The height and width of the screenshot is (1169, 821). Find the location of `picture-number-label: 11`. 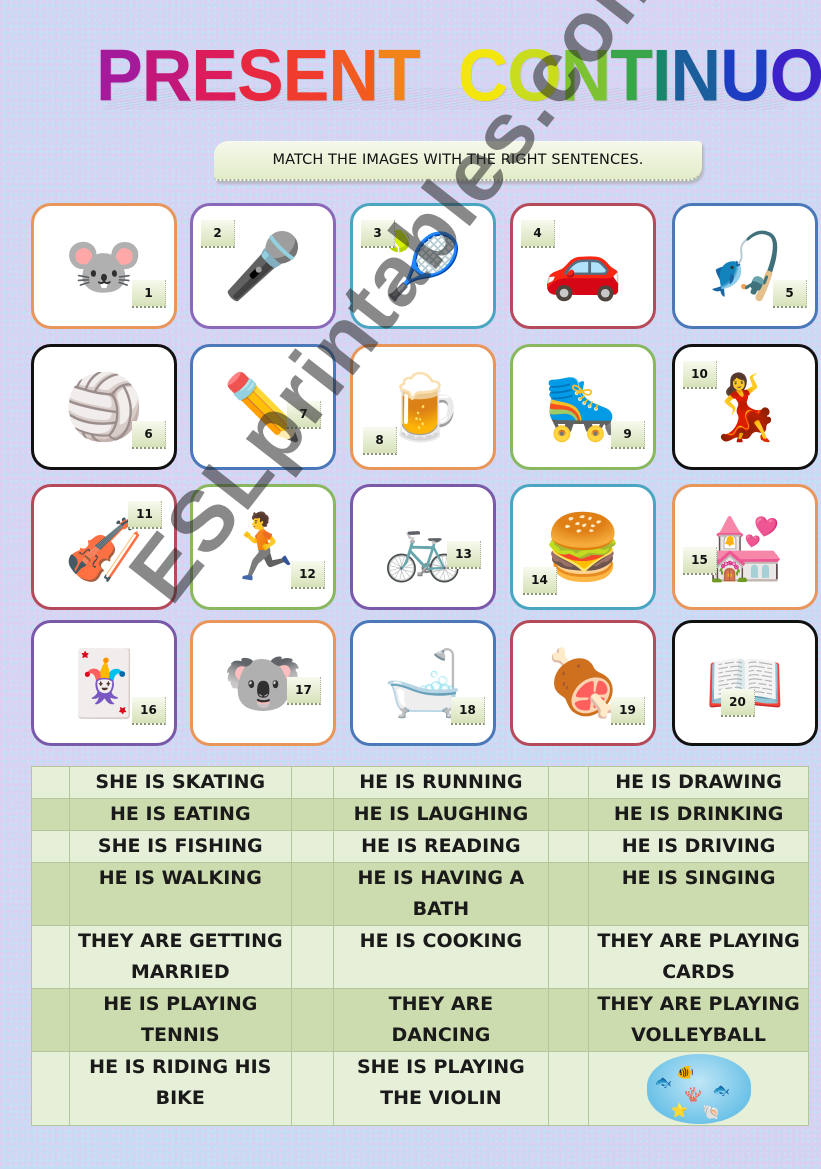

picture-number-label: 11 is located at coordinates (145, 515).